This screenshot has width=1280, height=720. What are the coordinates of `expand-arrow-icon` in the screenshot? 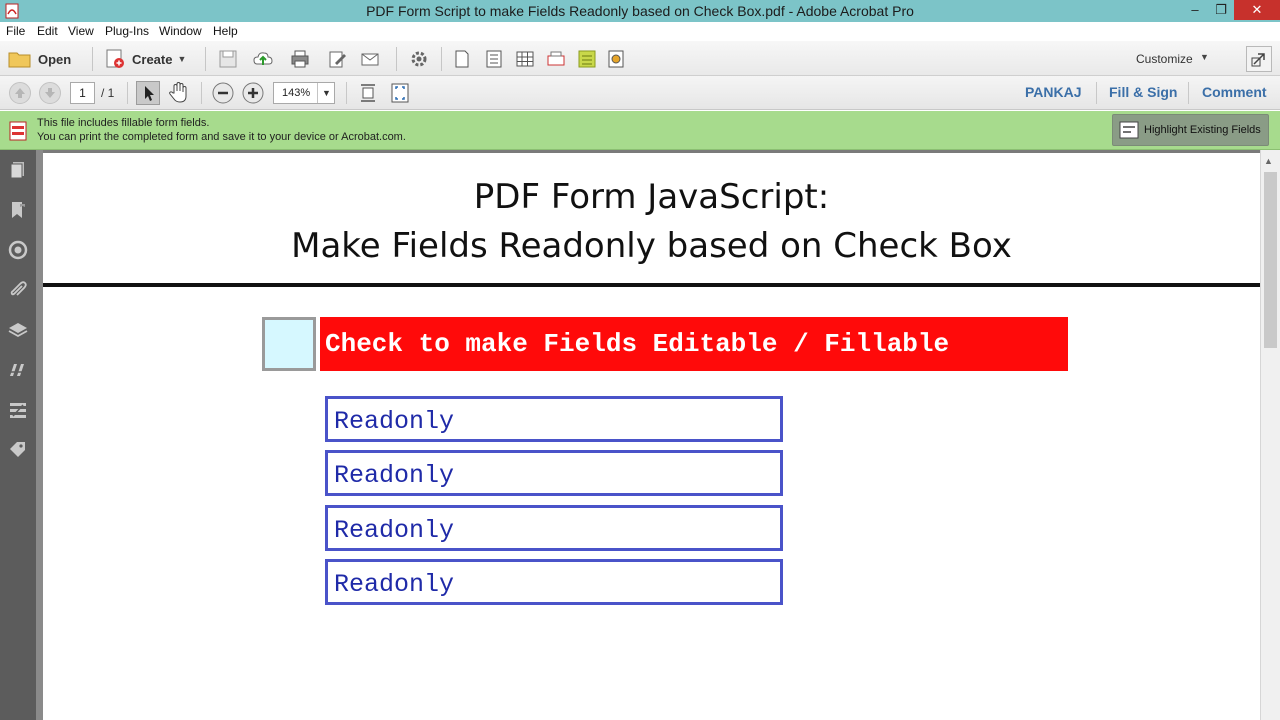 It's located at (1258, 60).